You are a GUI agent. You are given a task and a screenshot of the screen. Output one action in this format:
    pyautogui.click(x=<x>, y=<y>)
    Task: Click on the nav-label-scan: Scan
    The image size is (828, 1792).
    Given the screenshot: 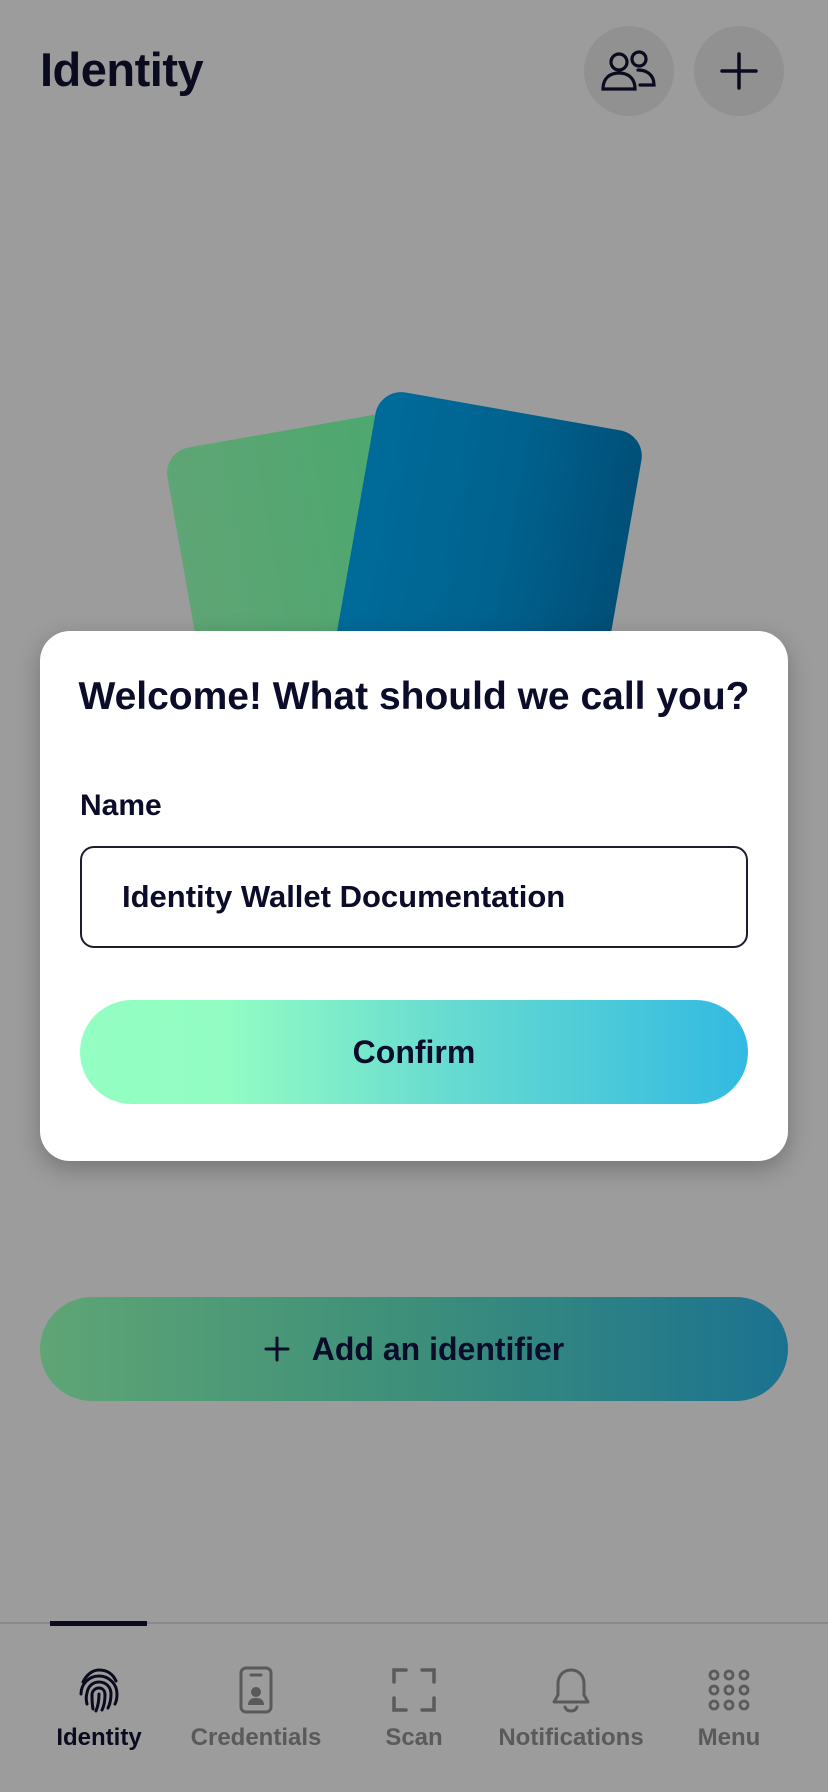 What is the action you would take?
    pyautogui.click(x=414, y=1737)
    